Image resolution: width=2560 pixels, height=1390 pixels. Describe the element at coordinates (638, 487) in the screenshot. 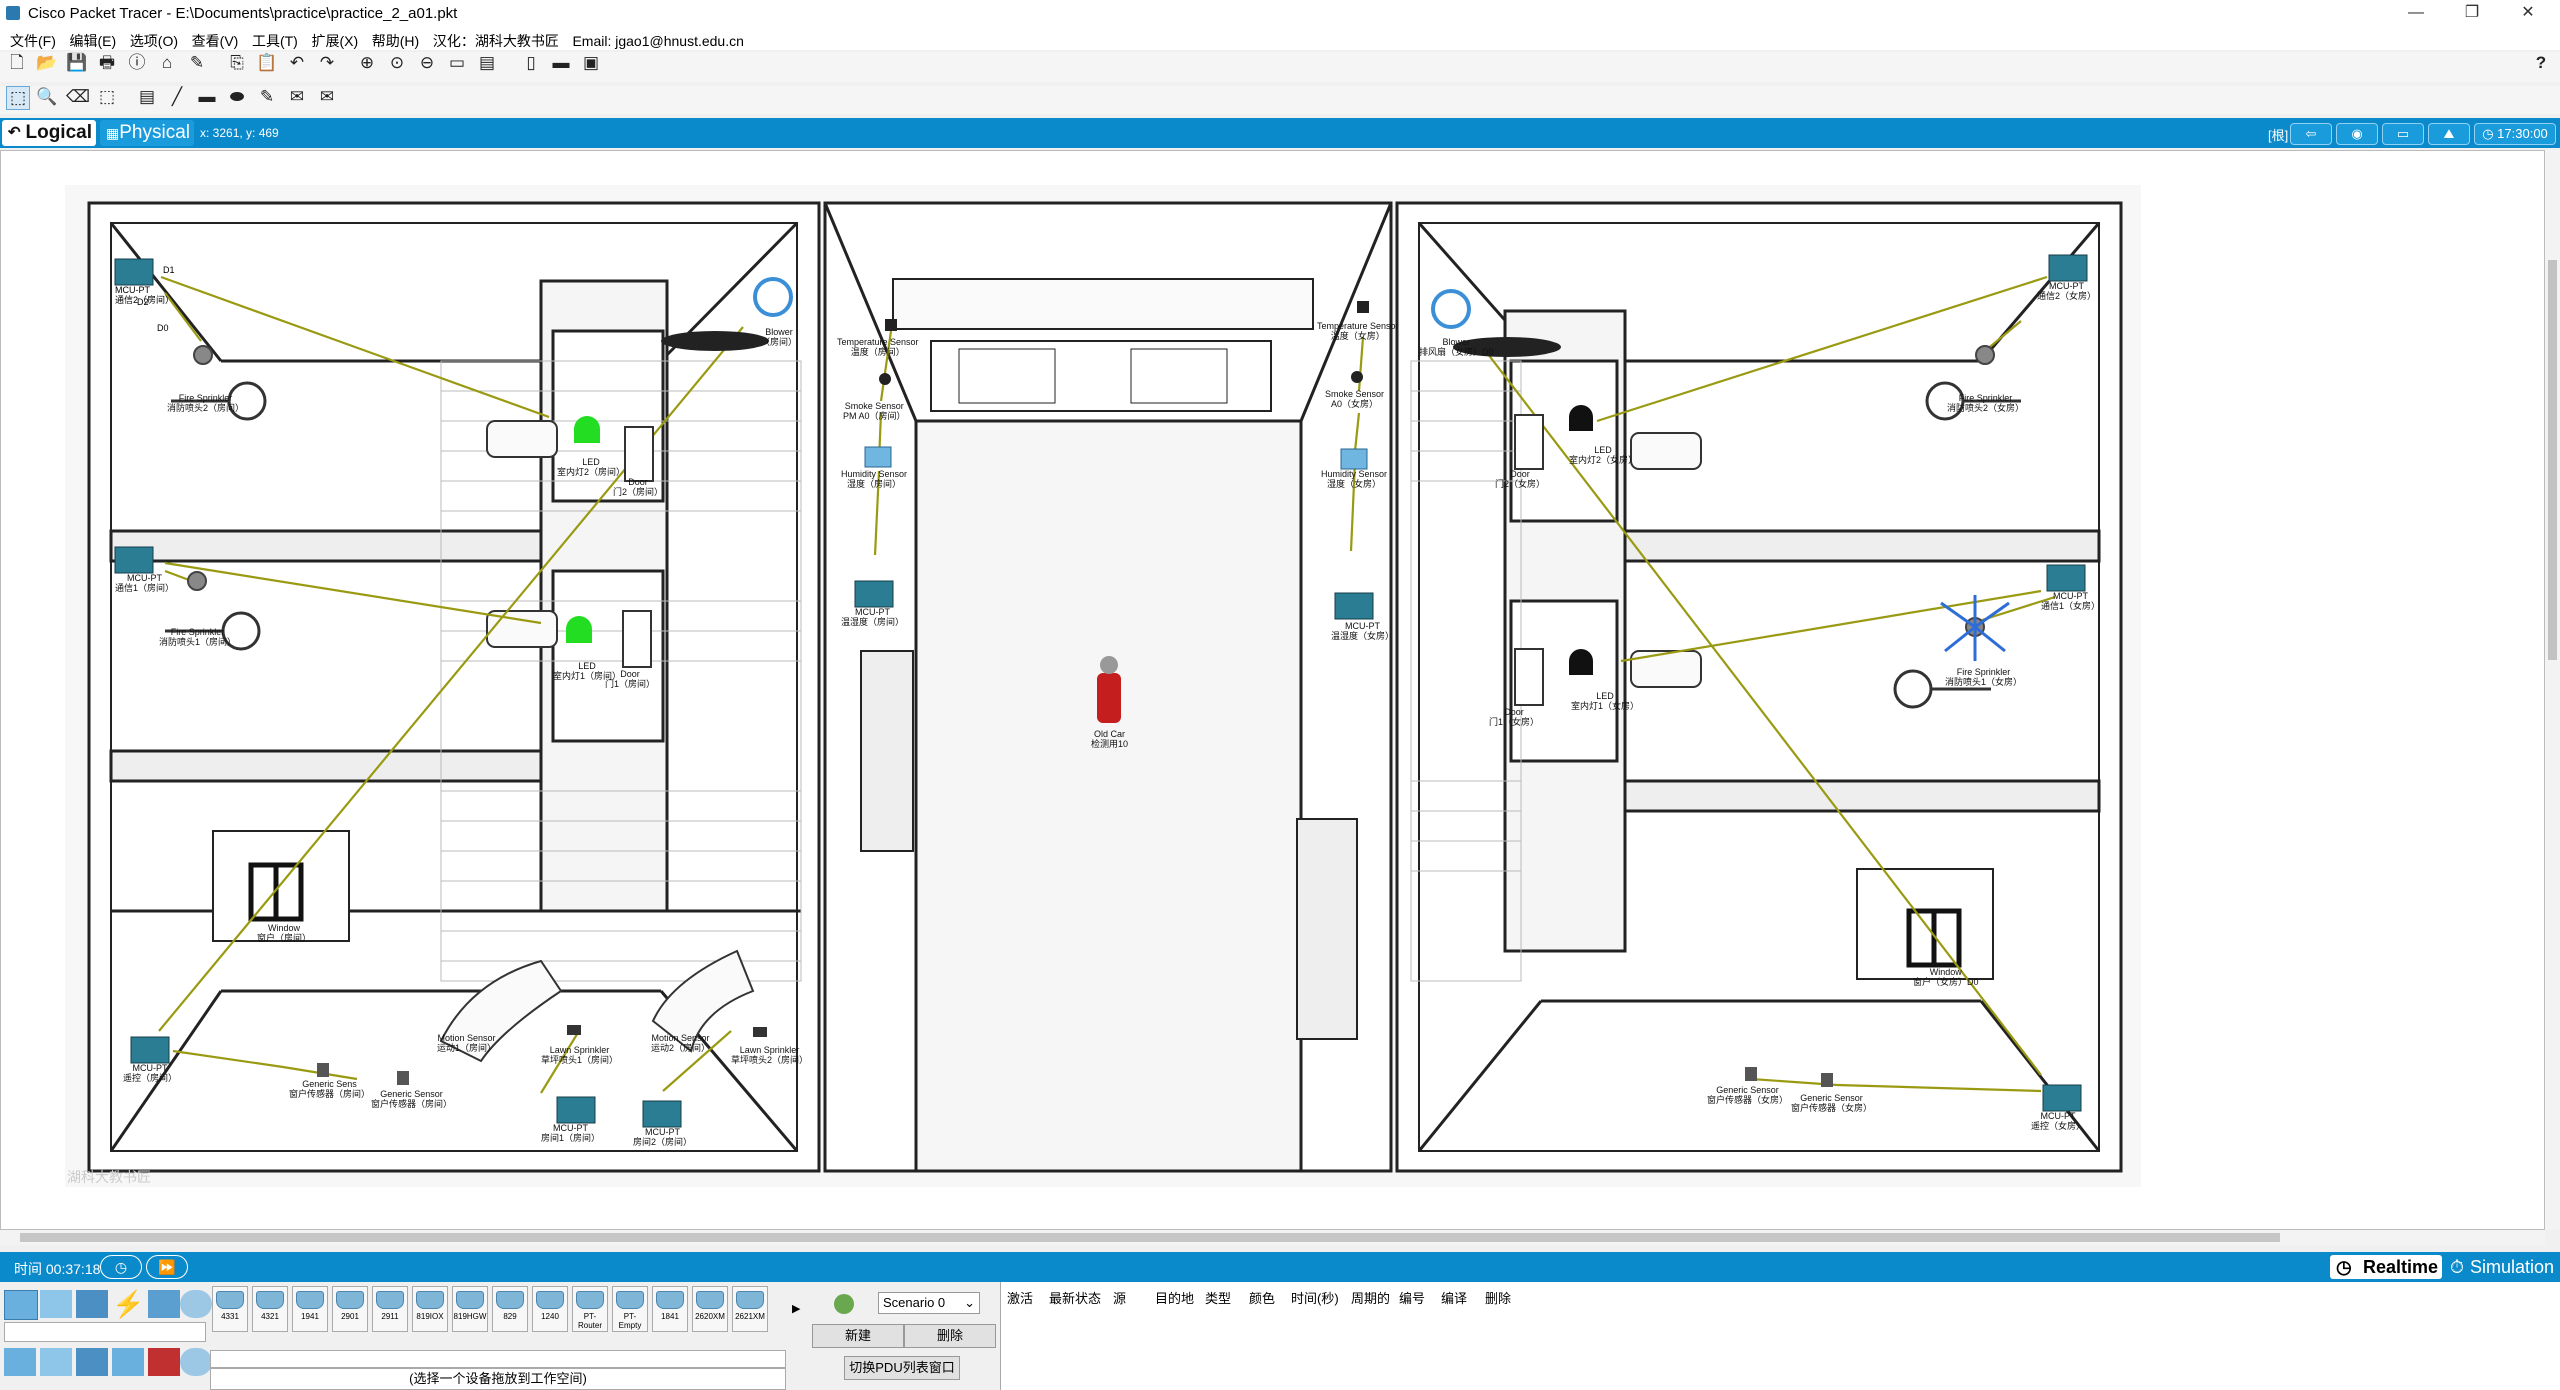

I see `label-door-2: Door 门2（房间）` at that location.